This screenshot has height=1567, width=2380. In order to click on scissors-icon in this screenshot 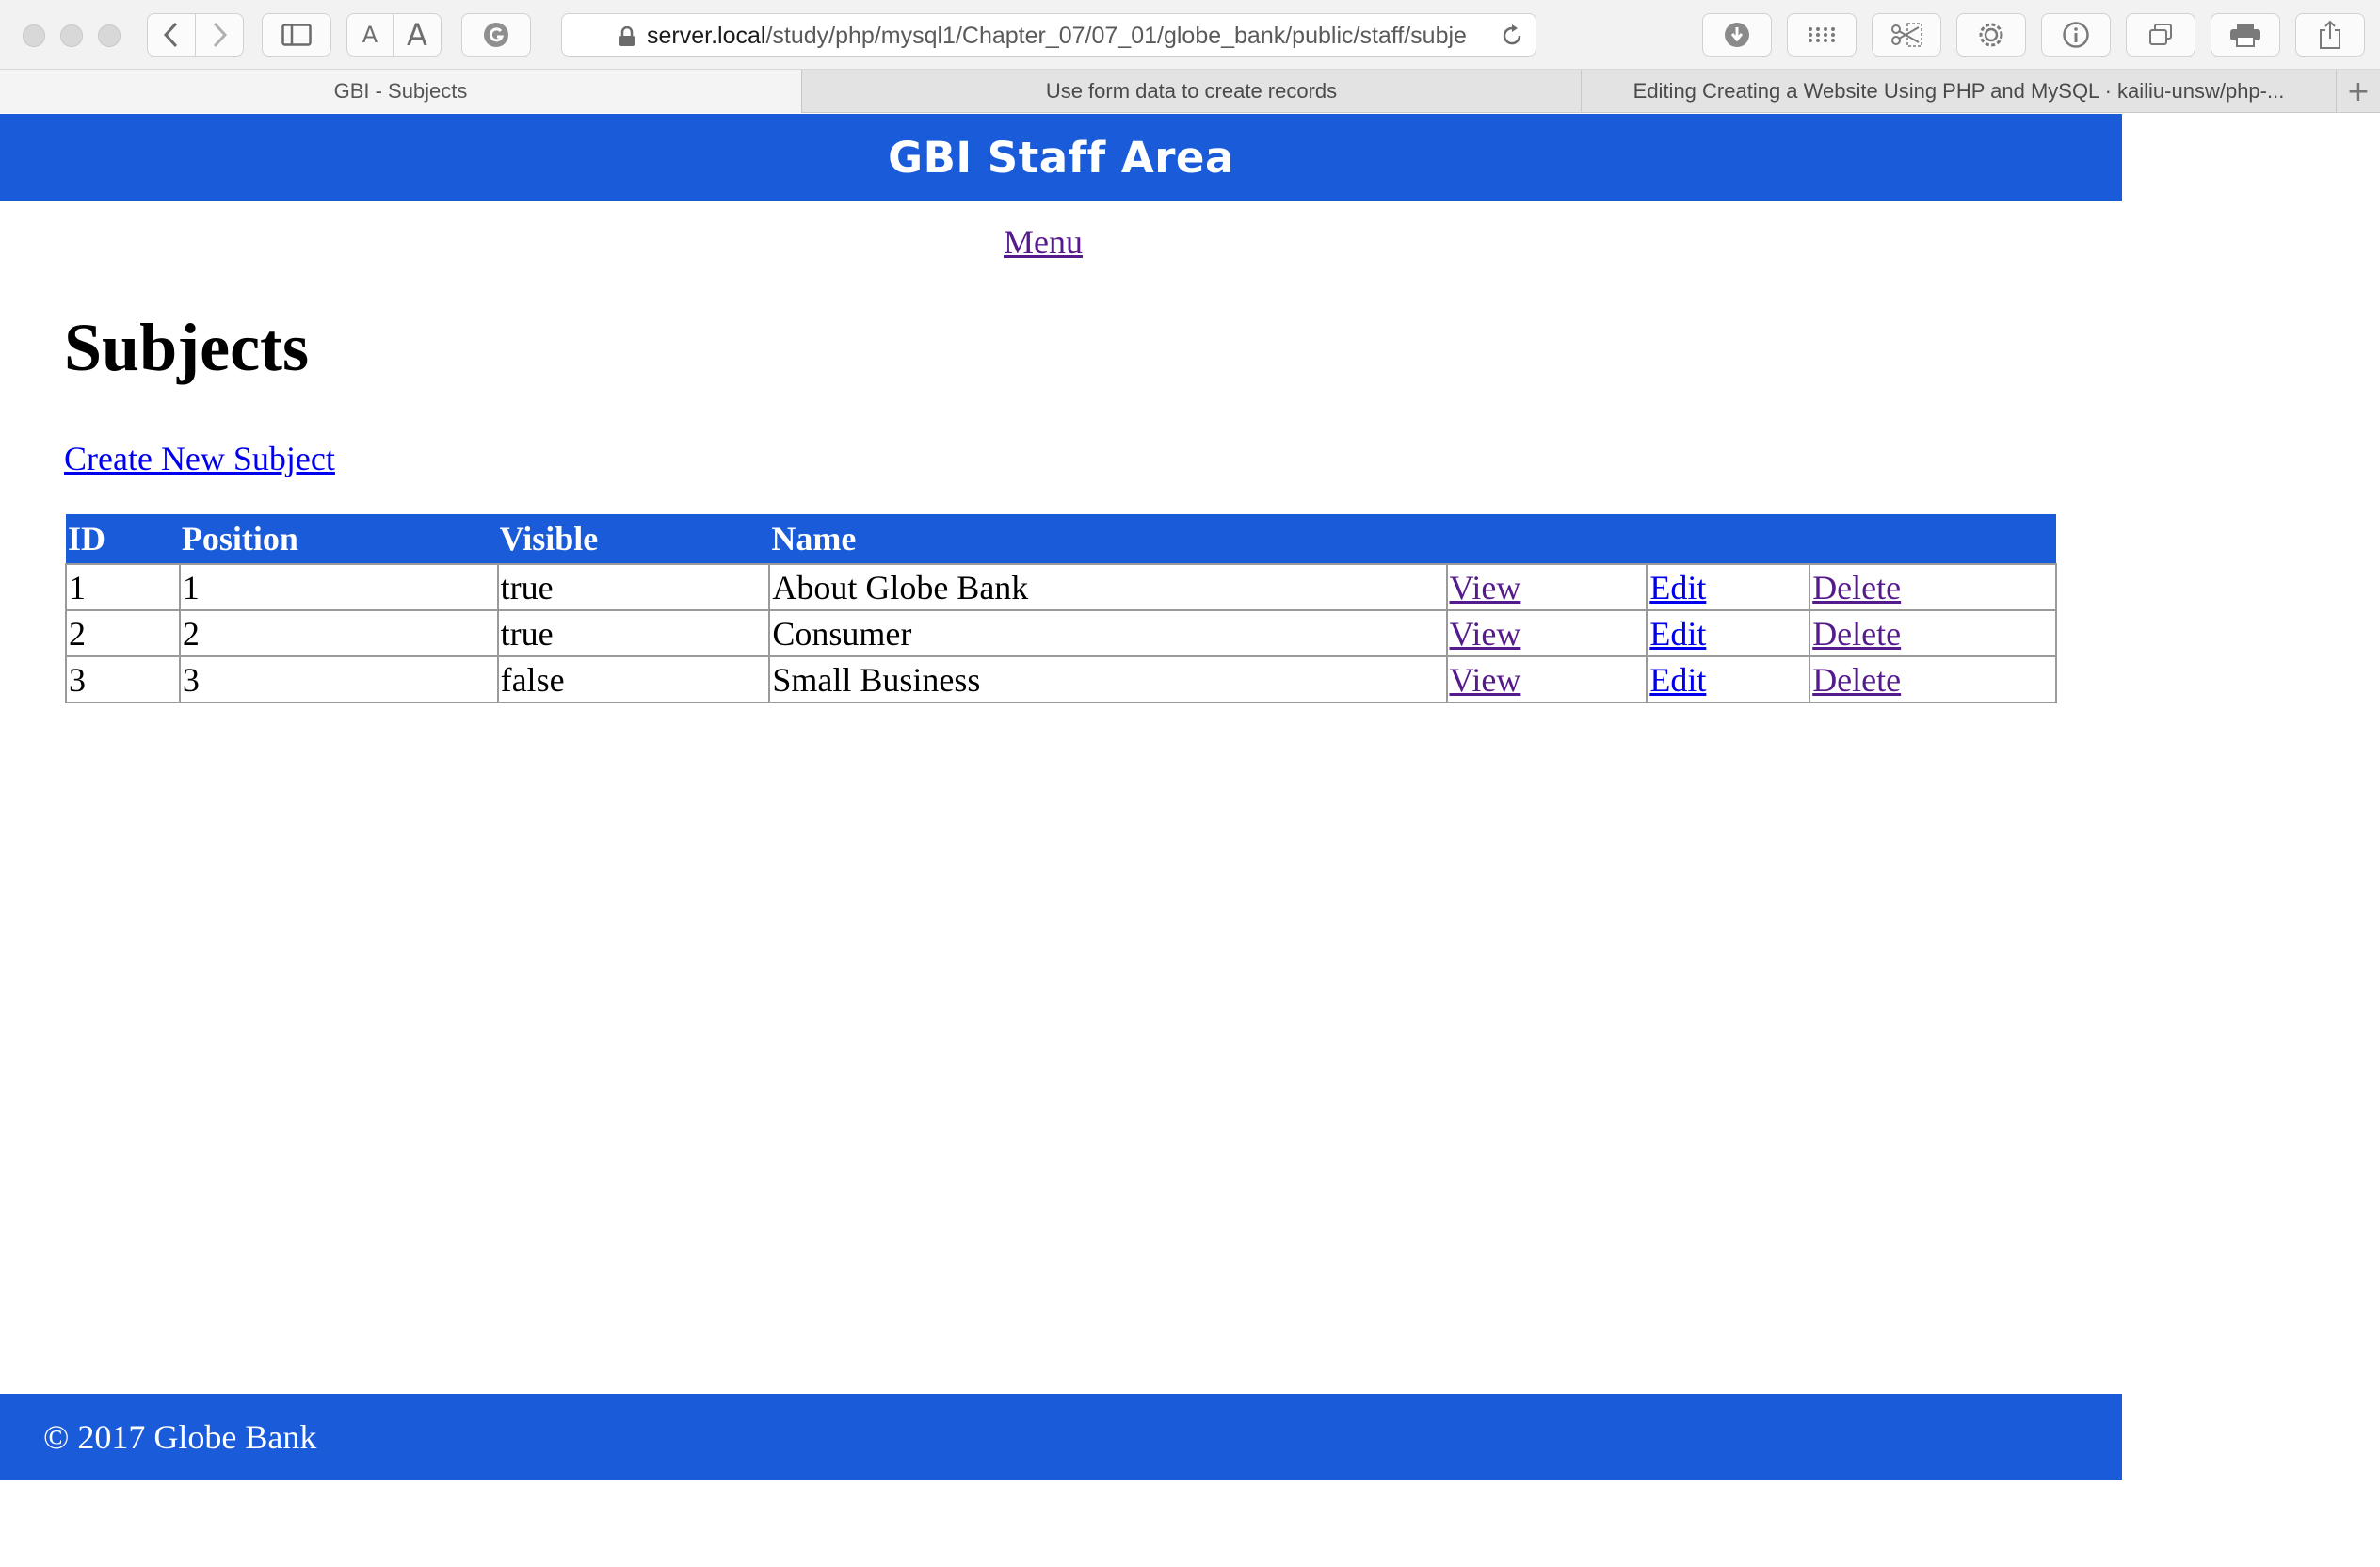, I will do `click(1906, 35)`.